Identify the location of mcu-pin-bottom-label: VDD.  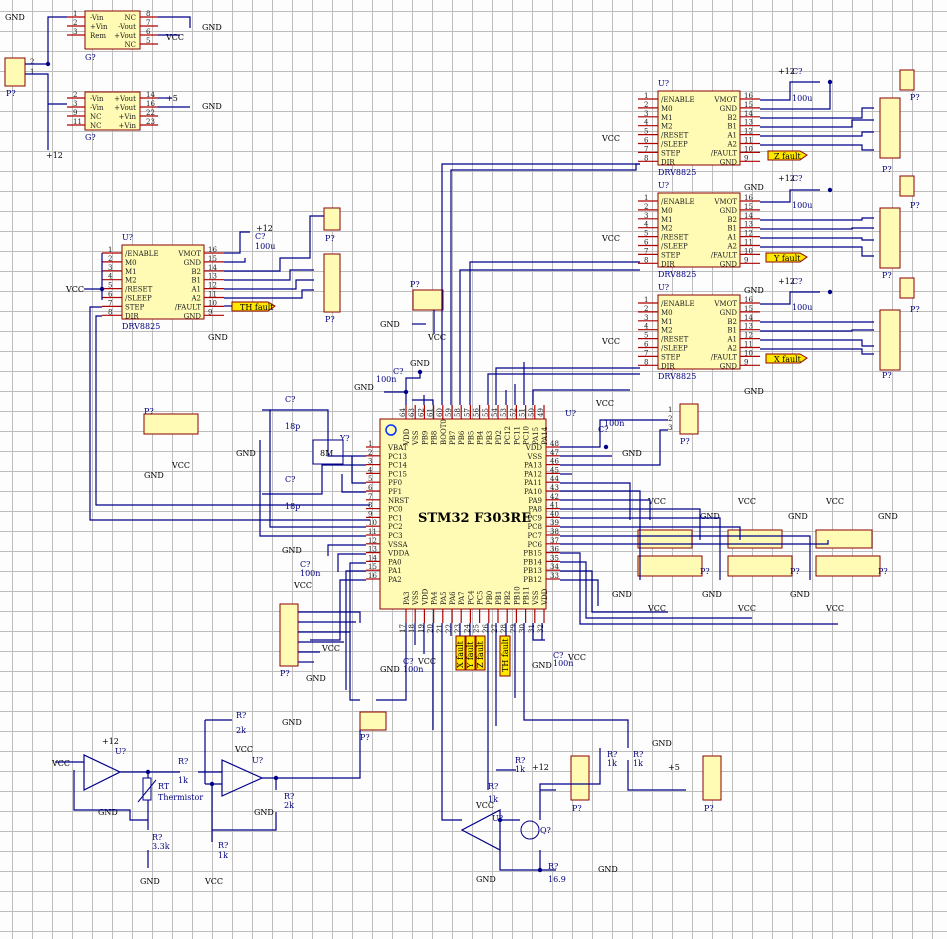
(545, 597).